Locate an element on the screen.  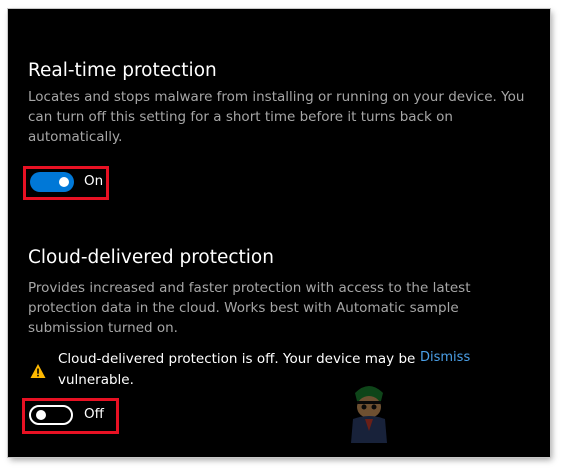
realtime-protection-toggle is located at coordinates (52, 182).